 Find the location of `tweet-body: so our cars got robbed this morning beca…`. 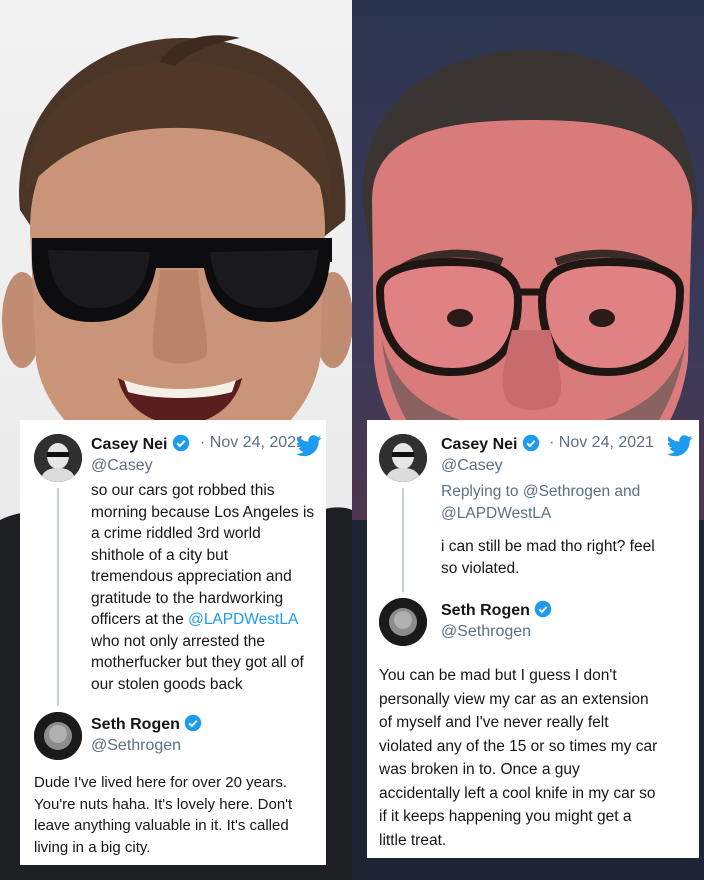

tweet-body: so our cars got robbed this morning beca… is located at coordinates (207, 587).